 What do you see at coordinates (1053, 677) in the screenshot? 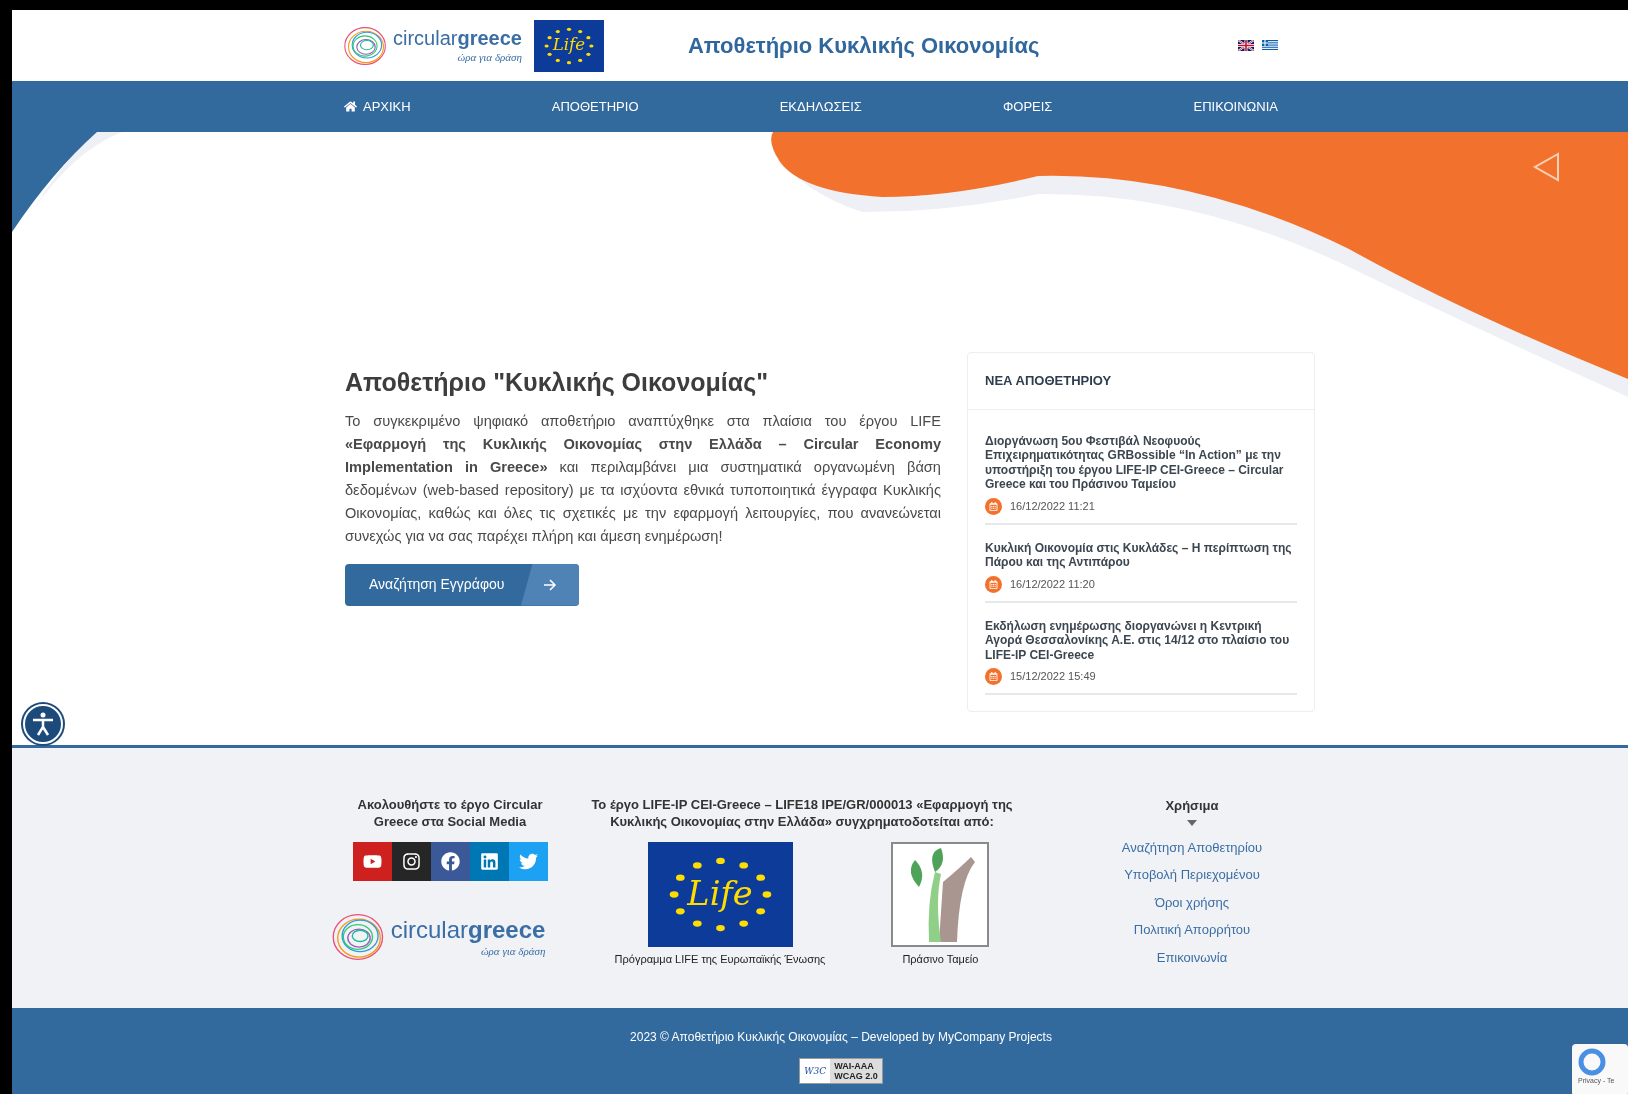
I see `news-date: 15/12/2022 15:49` at bounding box center [1053, 677].